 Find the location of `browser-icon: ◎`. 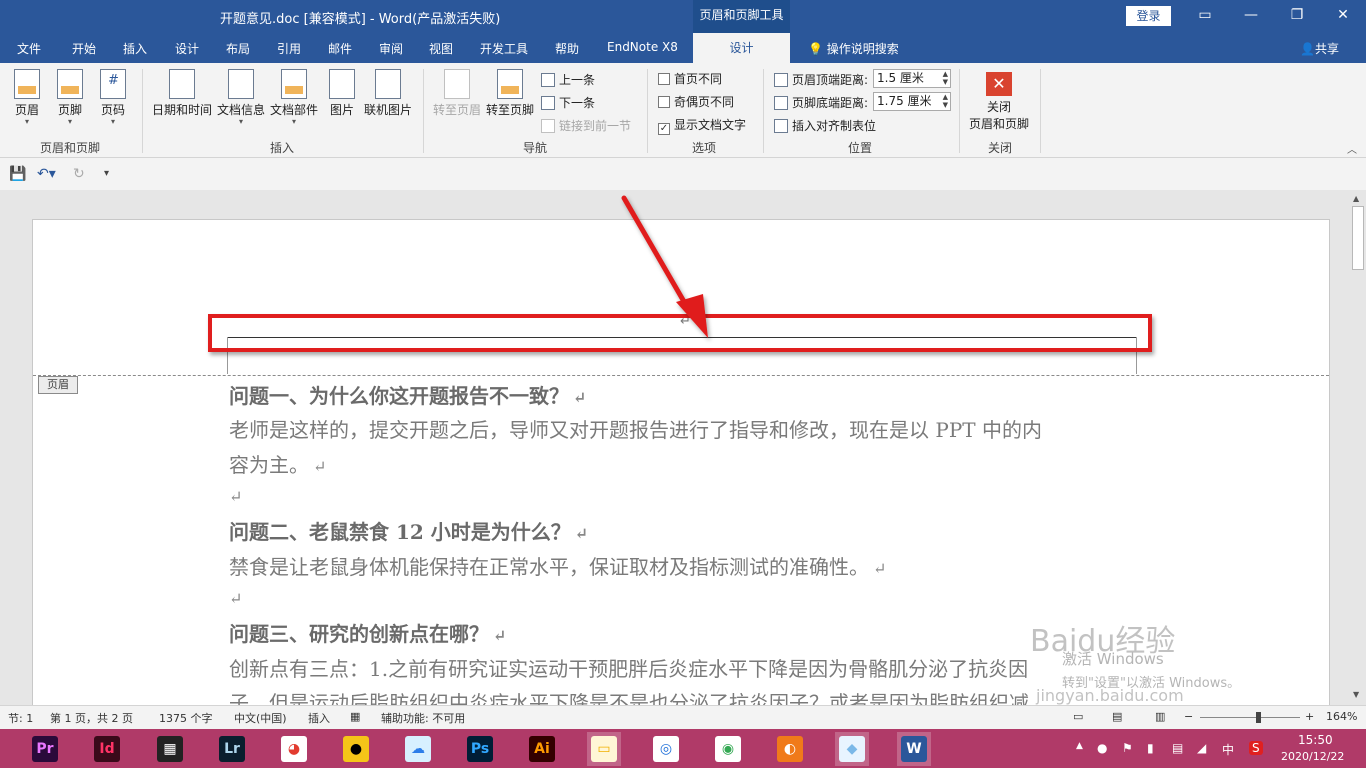

browser-icon: ◎ is located at coordinates (666, 749).